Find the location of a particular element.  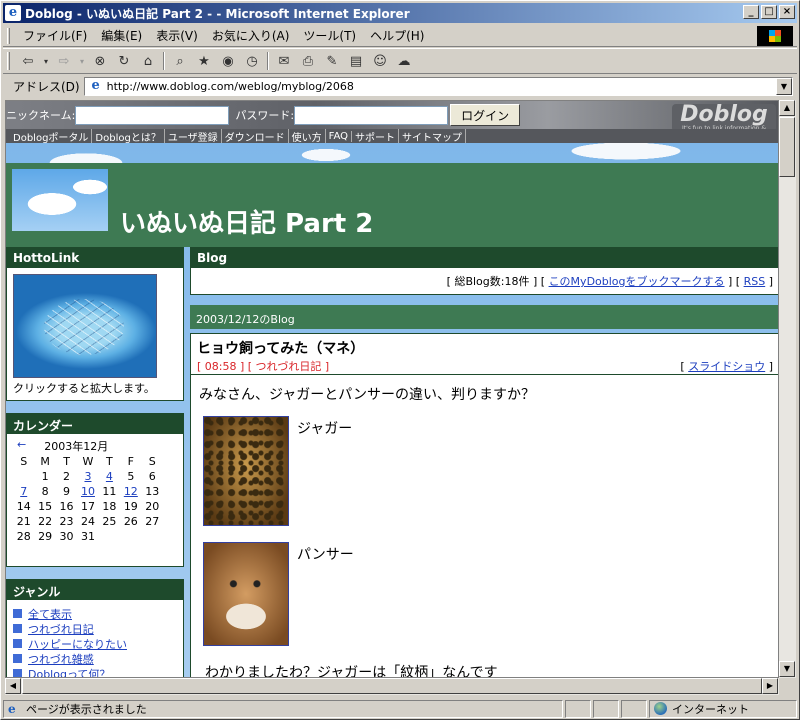

scroll-right-icon: ▶ is located at coordinates (770, 686).